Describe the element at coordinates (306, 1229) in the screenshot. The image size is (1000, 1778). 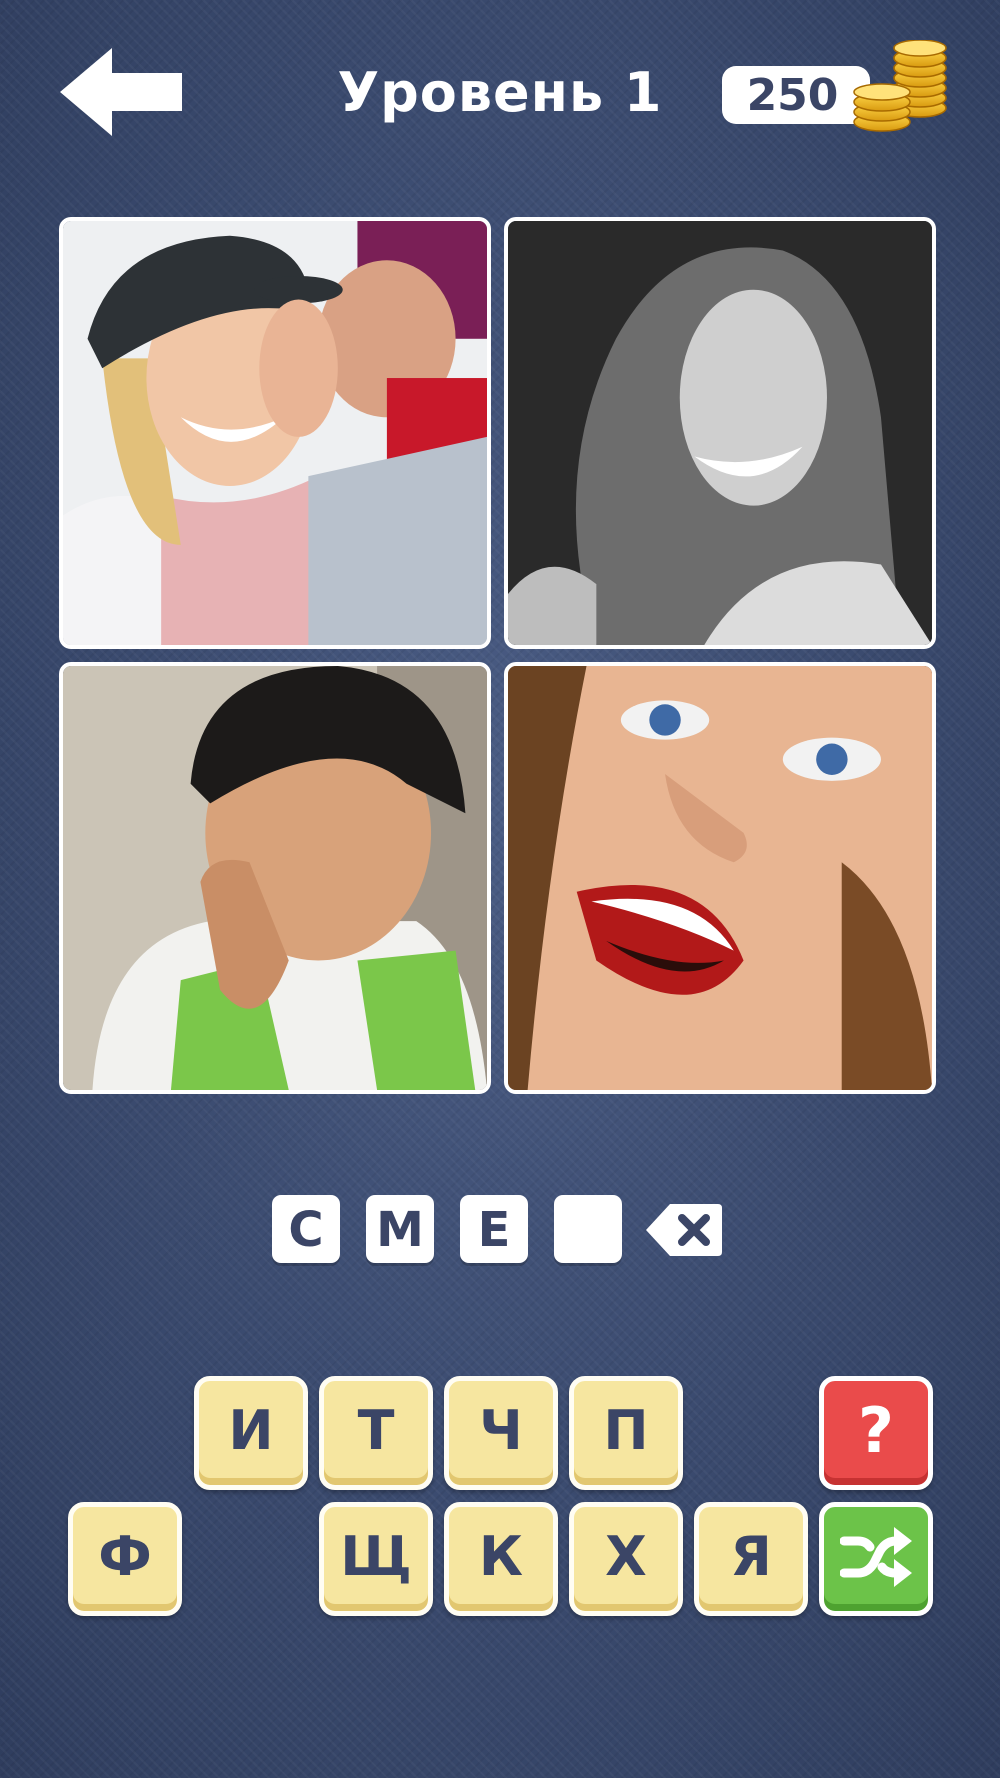
I see `answer-slot: С` at that location.